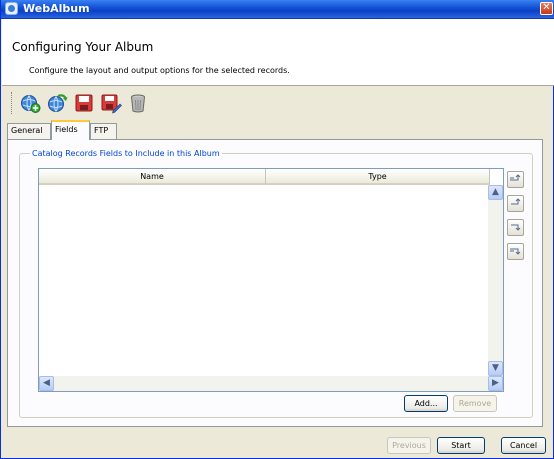 Image resolution: width=554 pixels, height=459 pixels. I want to click on scroll-down-button: ▼, so click(495, 368).